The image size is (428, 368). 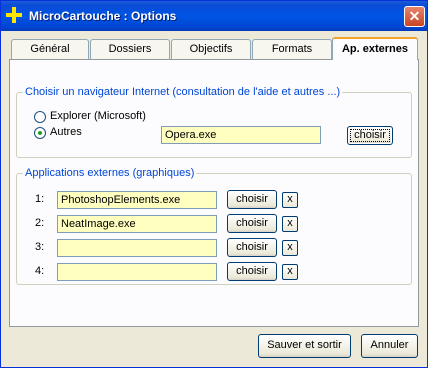 I want to click on tab-general: Général, so click(x=50, y=49).